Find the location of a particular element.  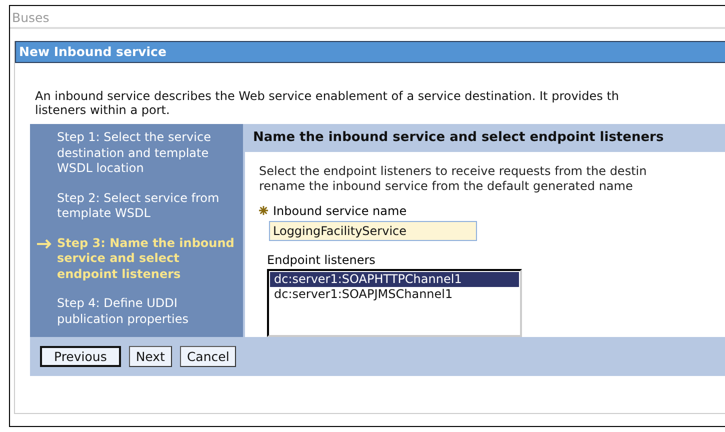

wizard-button: Previous is located at coordinates (80, 356).